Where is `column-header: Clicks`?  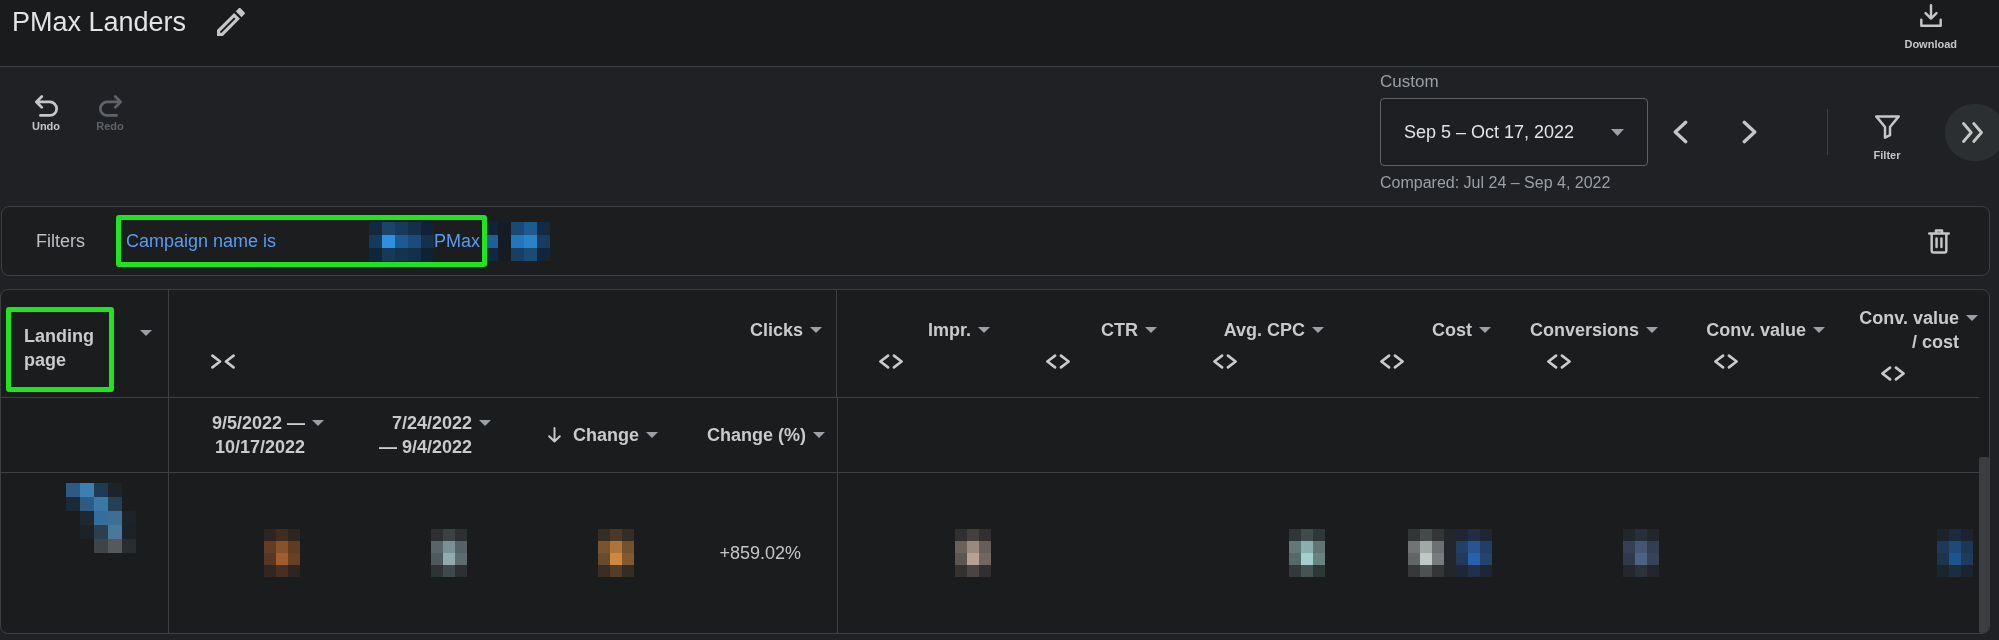
column-header: Clicks is located at coordinates (776, 330).